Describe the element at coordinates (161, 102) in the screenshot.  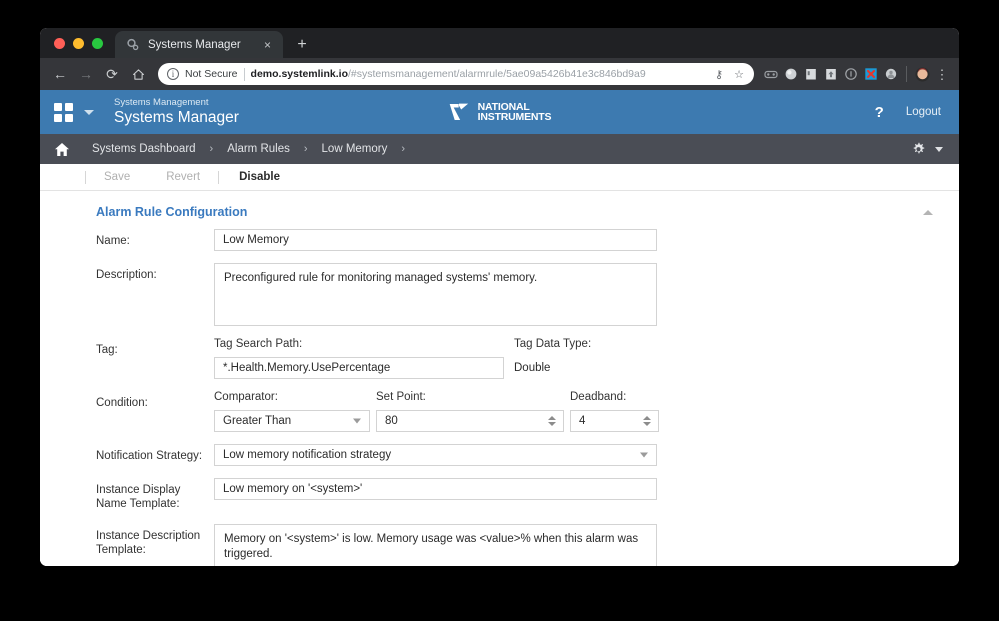
I see `app-subtitle: Systems Management` at that location.